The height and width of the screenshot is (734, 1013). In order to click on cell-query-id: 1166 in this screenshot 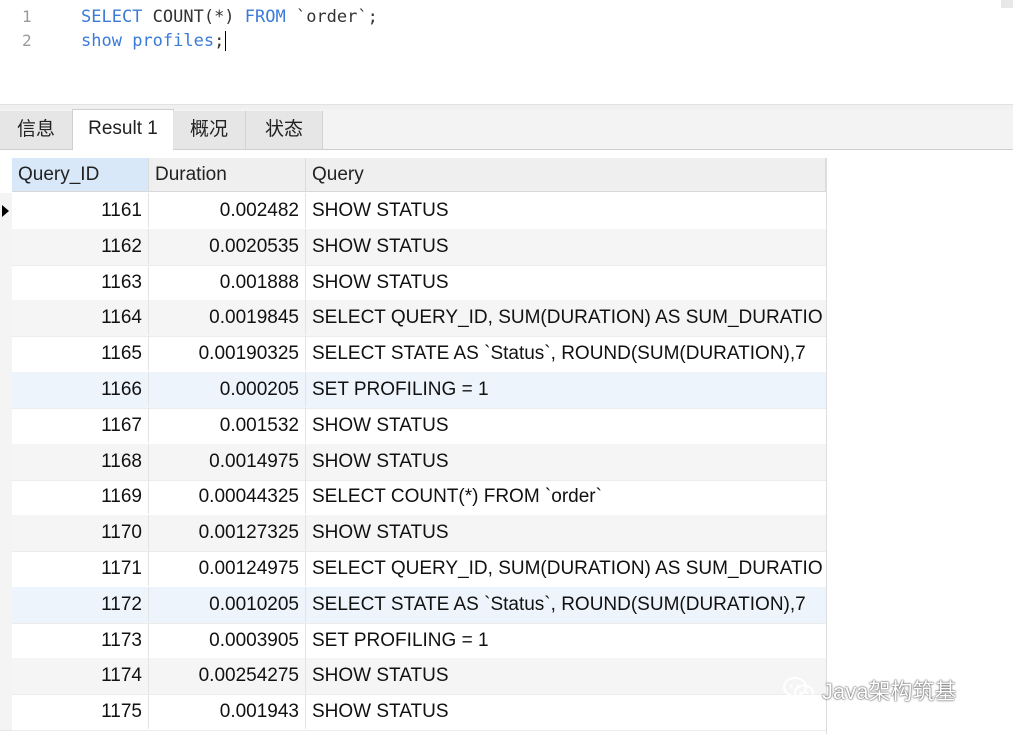, I will do `click(80, 389)`.